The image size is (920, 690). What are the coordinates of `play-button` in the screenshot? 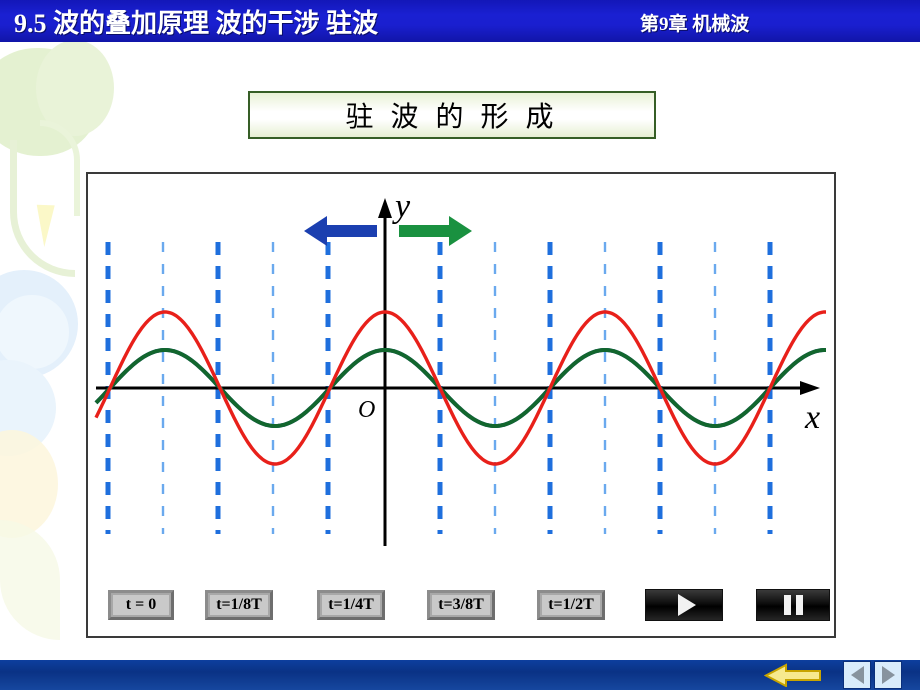 It's located at (684, 605).